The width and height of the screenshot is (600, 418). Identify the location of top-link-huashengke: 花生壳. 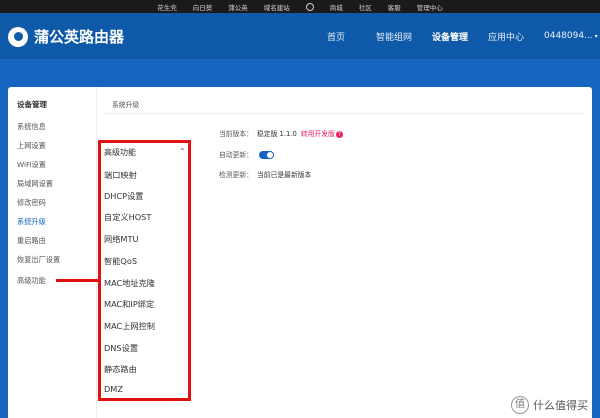
(167, 7).